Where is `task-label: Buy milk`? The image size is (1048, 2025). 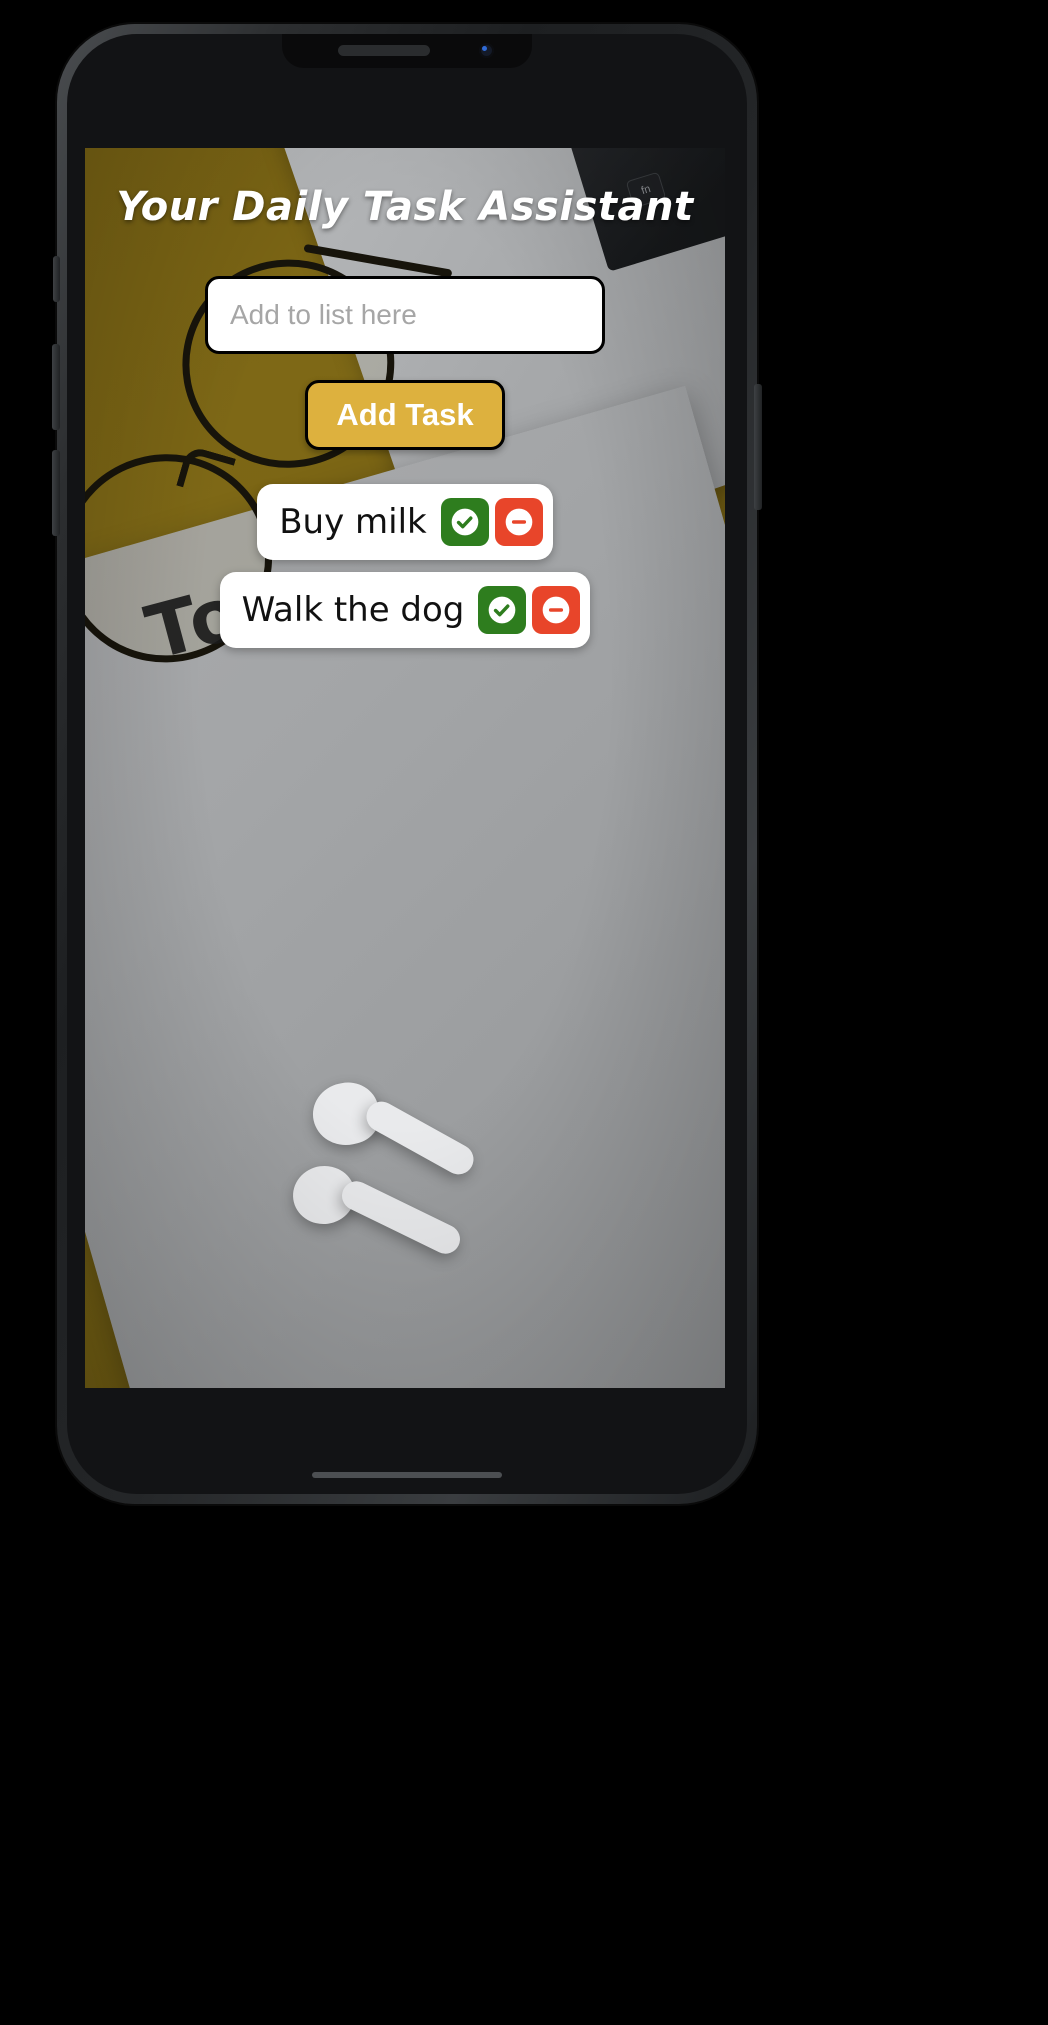 task-label: Buy milk is located at coordinates (353, 522).